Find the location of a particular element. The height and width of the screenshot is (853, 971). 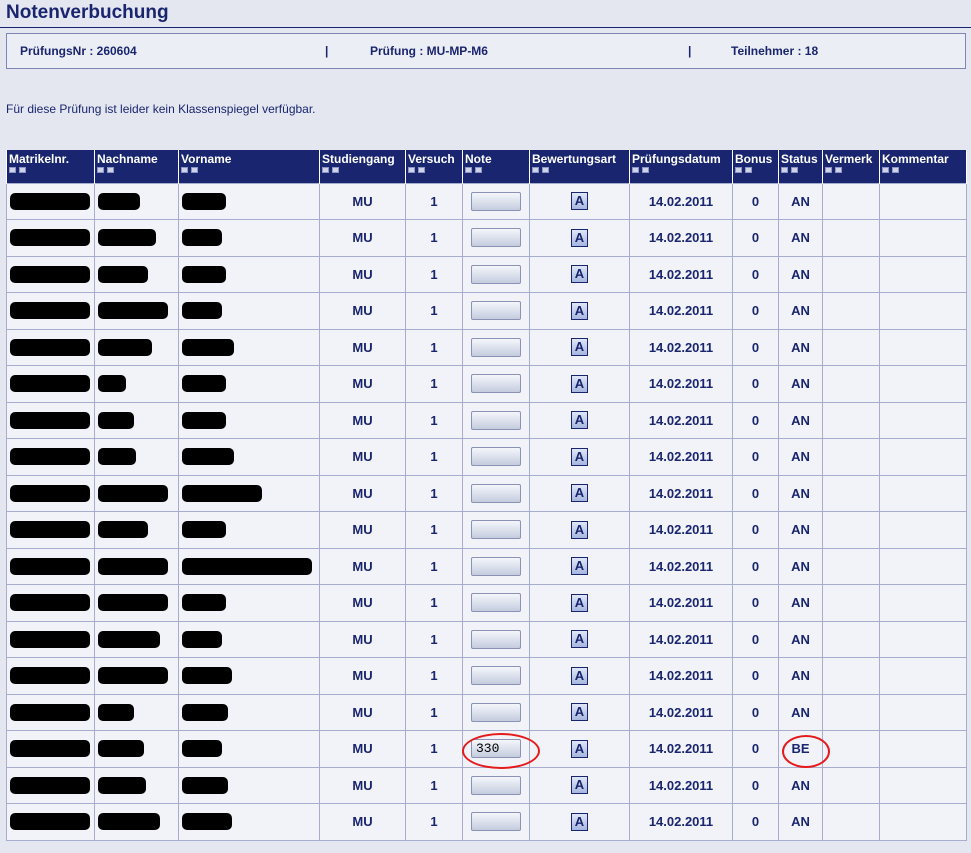

column-header-note: Note is located at coordinates (496, 166).